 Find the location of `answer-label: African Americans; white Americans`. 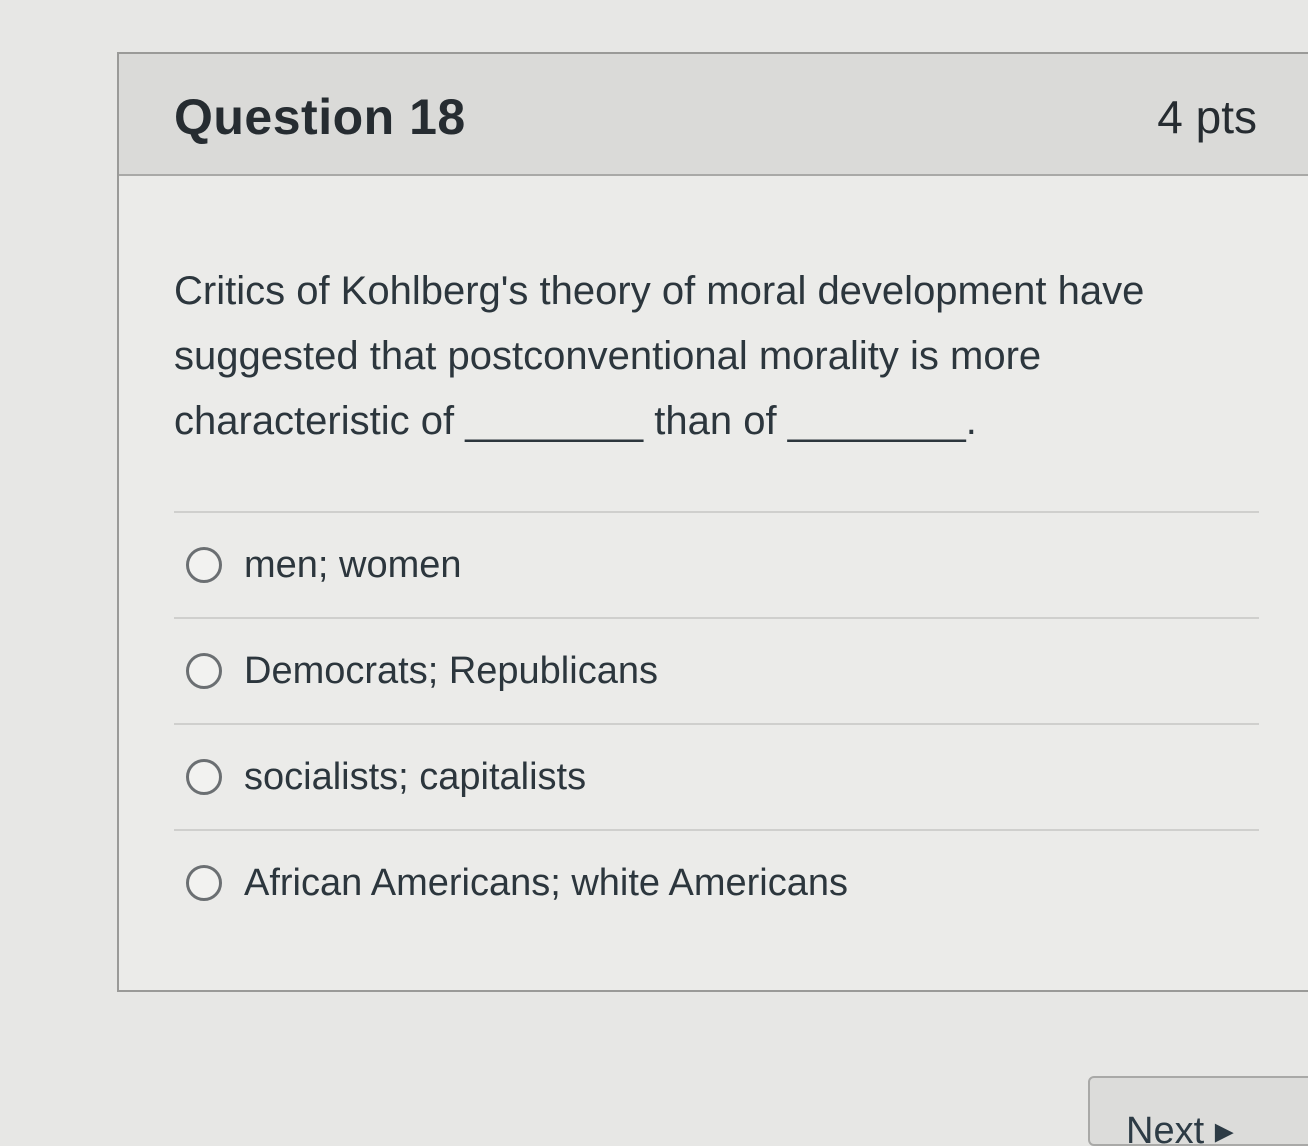

answer-label: African Americans; white Americans is located at coordinates (546, 882).